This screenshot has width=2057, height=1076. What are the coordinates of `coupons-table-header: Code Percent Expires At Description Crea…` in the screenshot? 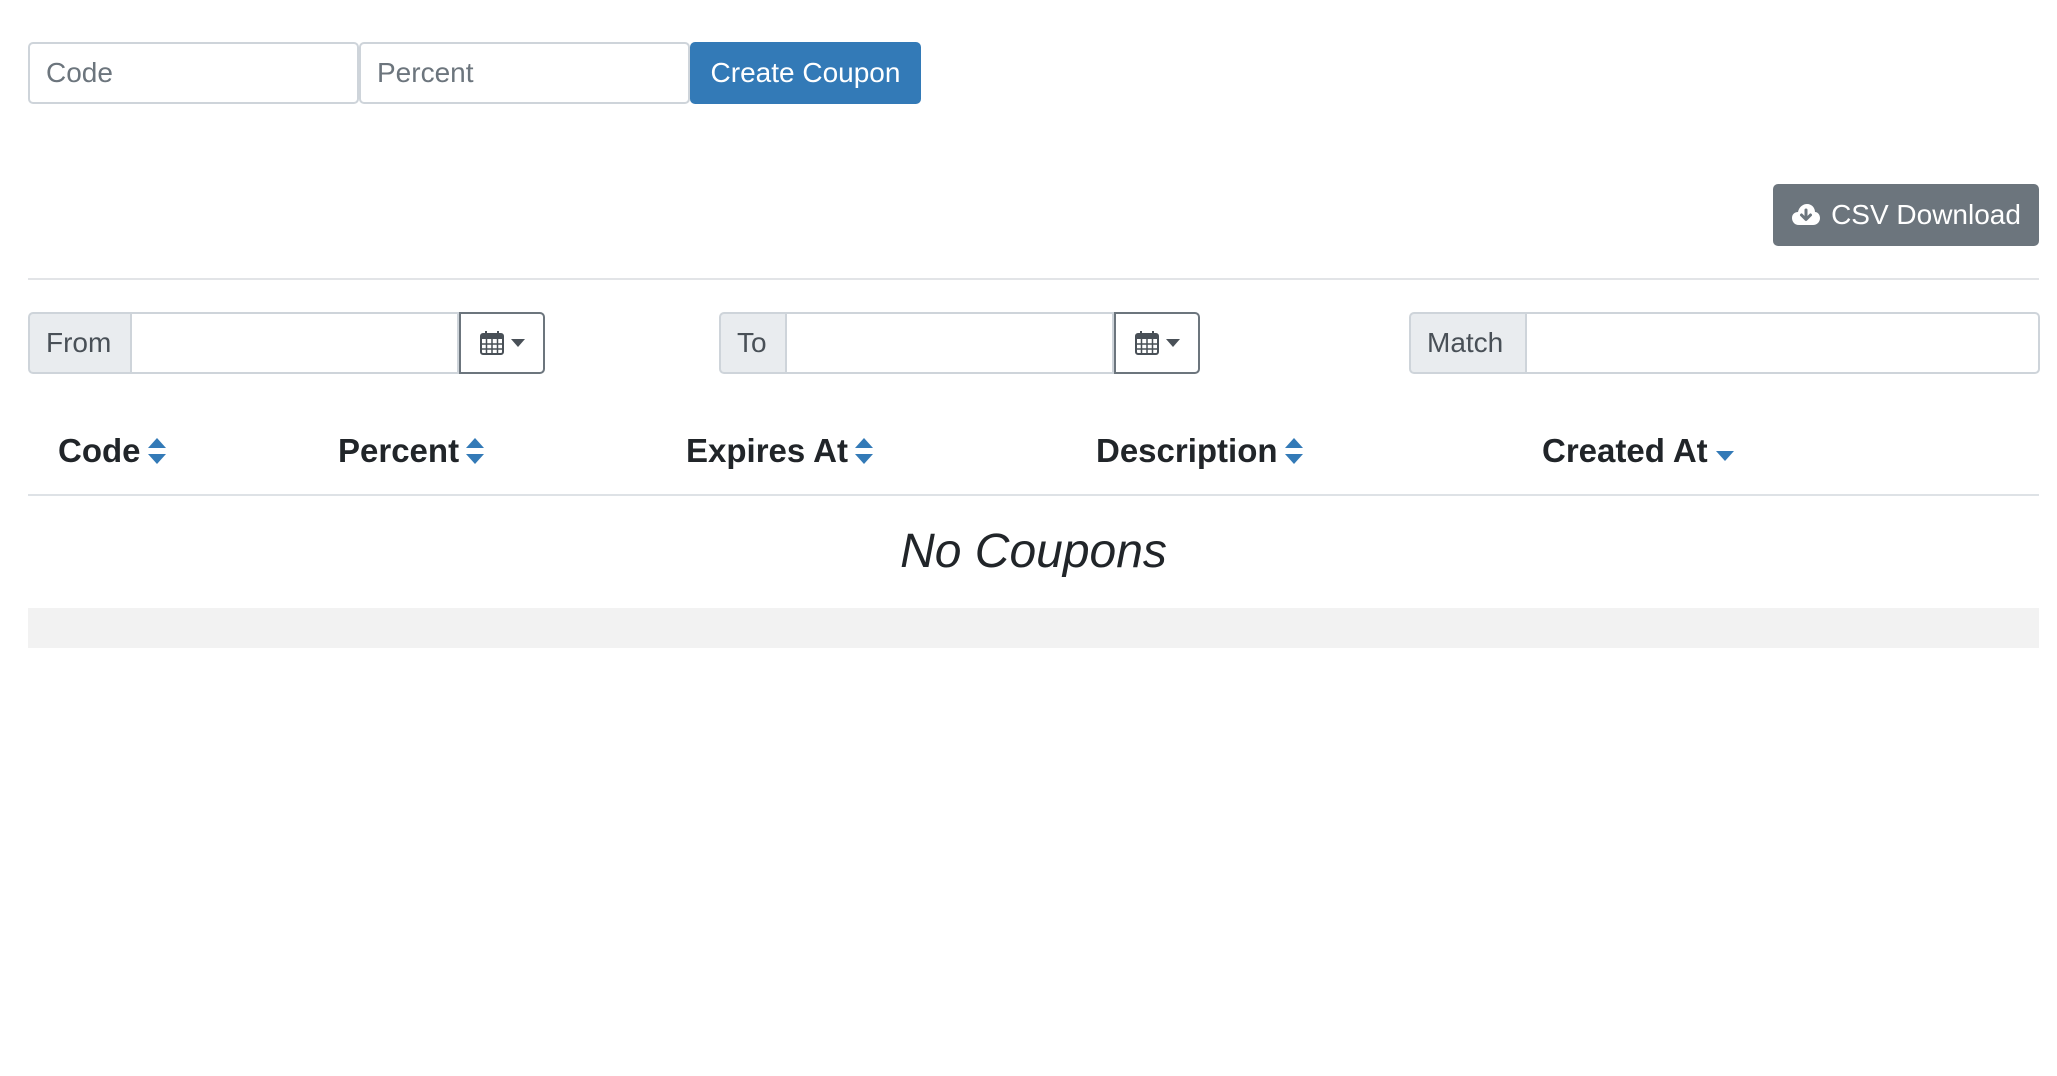 It's located at (1033, 456).